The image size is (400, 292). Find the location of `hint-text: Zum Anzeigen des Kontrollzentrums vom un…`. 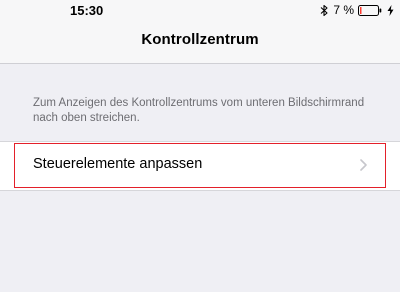

hint-text: Zum Anzeigen des Kontrollzentrums vom un… is located at coordinates (199, 110).